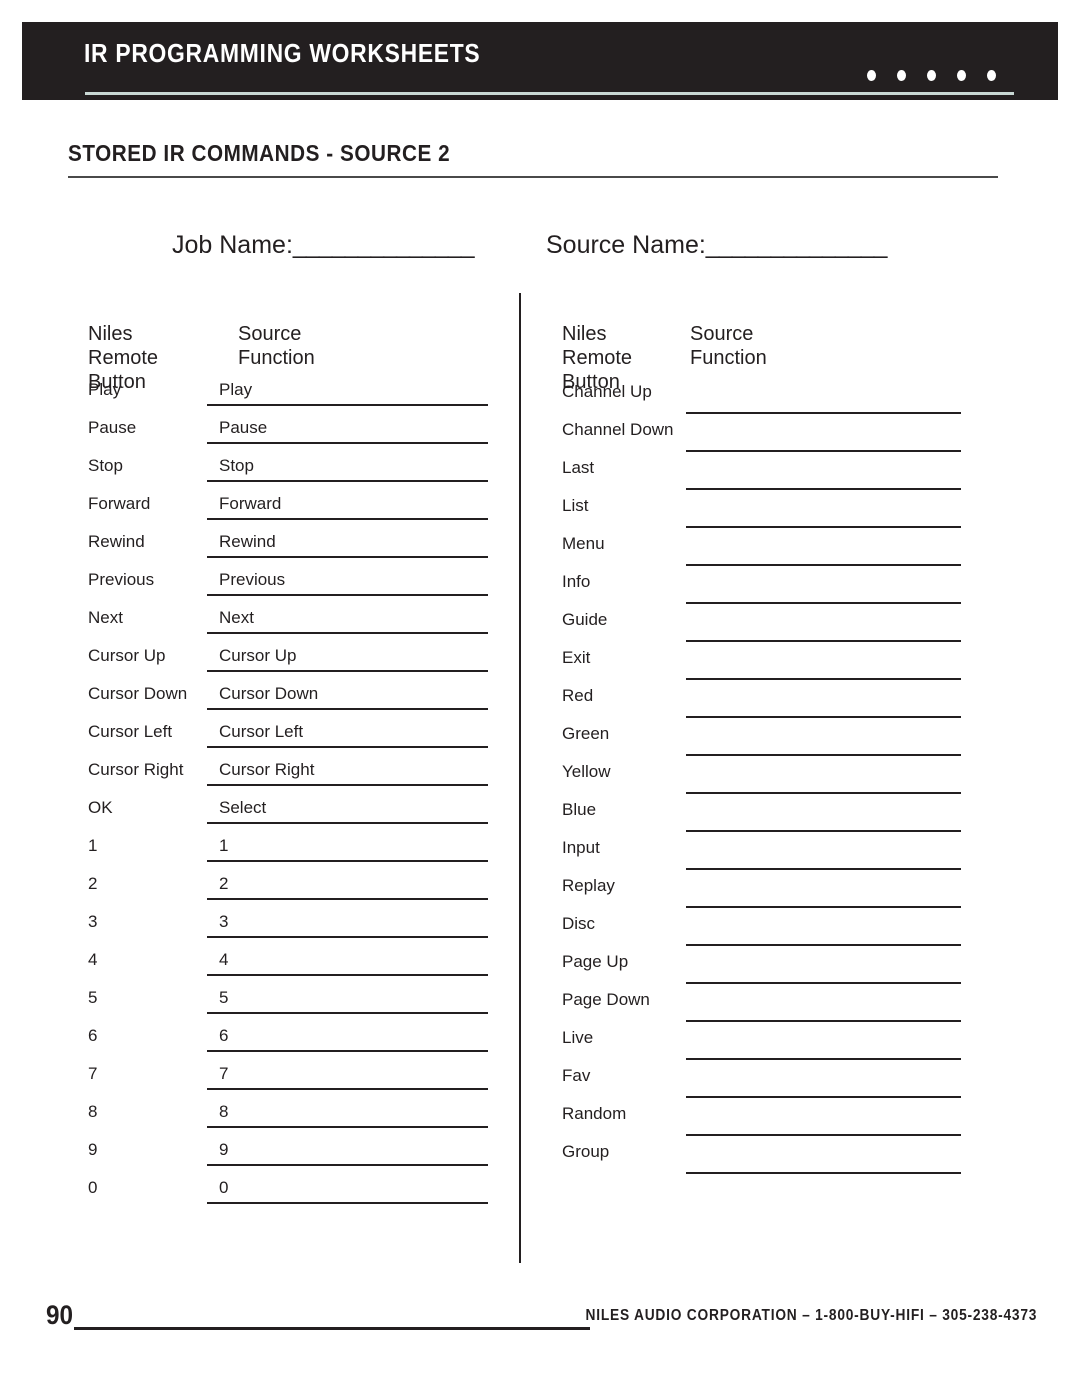 The image size is (1080, 1397). What do you see at coordinates (347, 697) in the screenshot?
I see `source-function-input: Cursor Down` at bounding box center [347, 697].